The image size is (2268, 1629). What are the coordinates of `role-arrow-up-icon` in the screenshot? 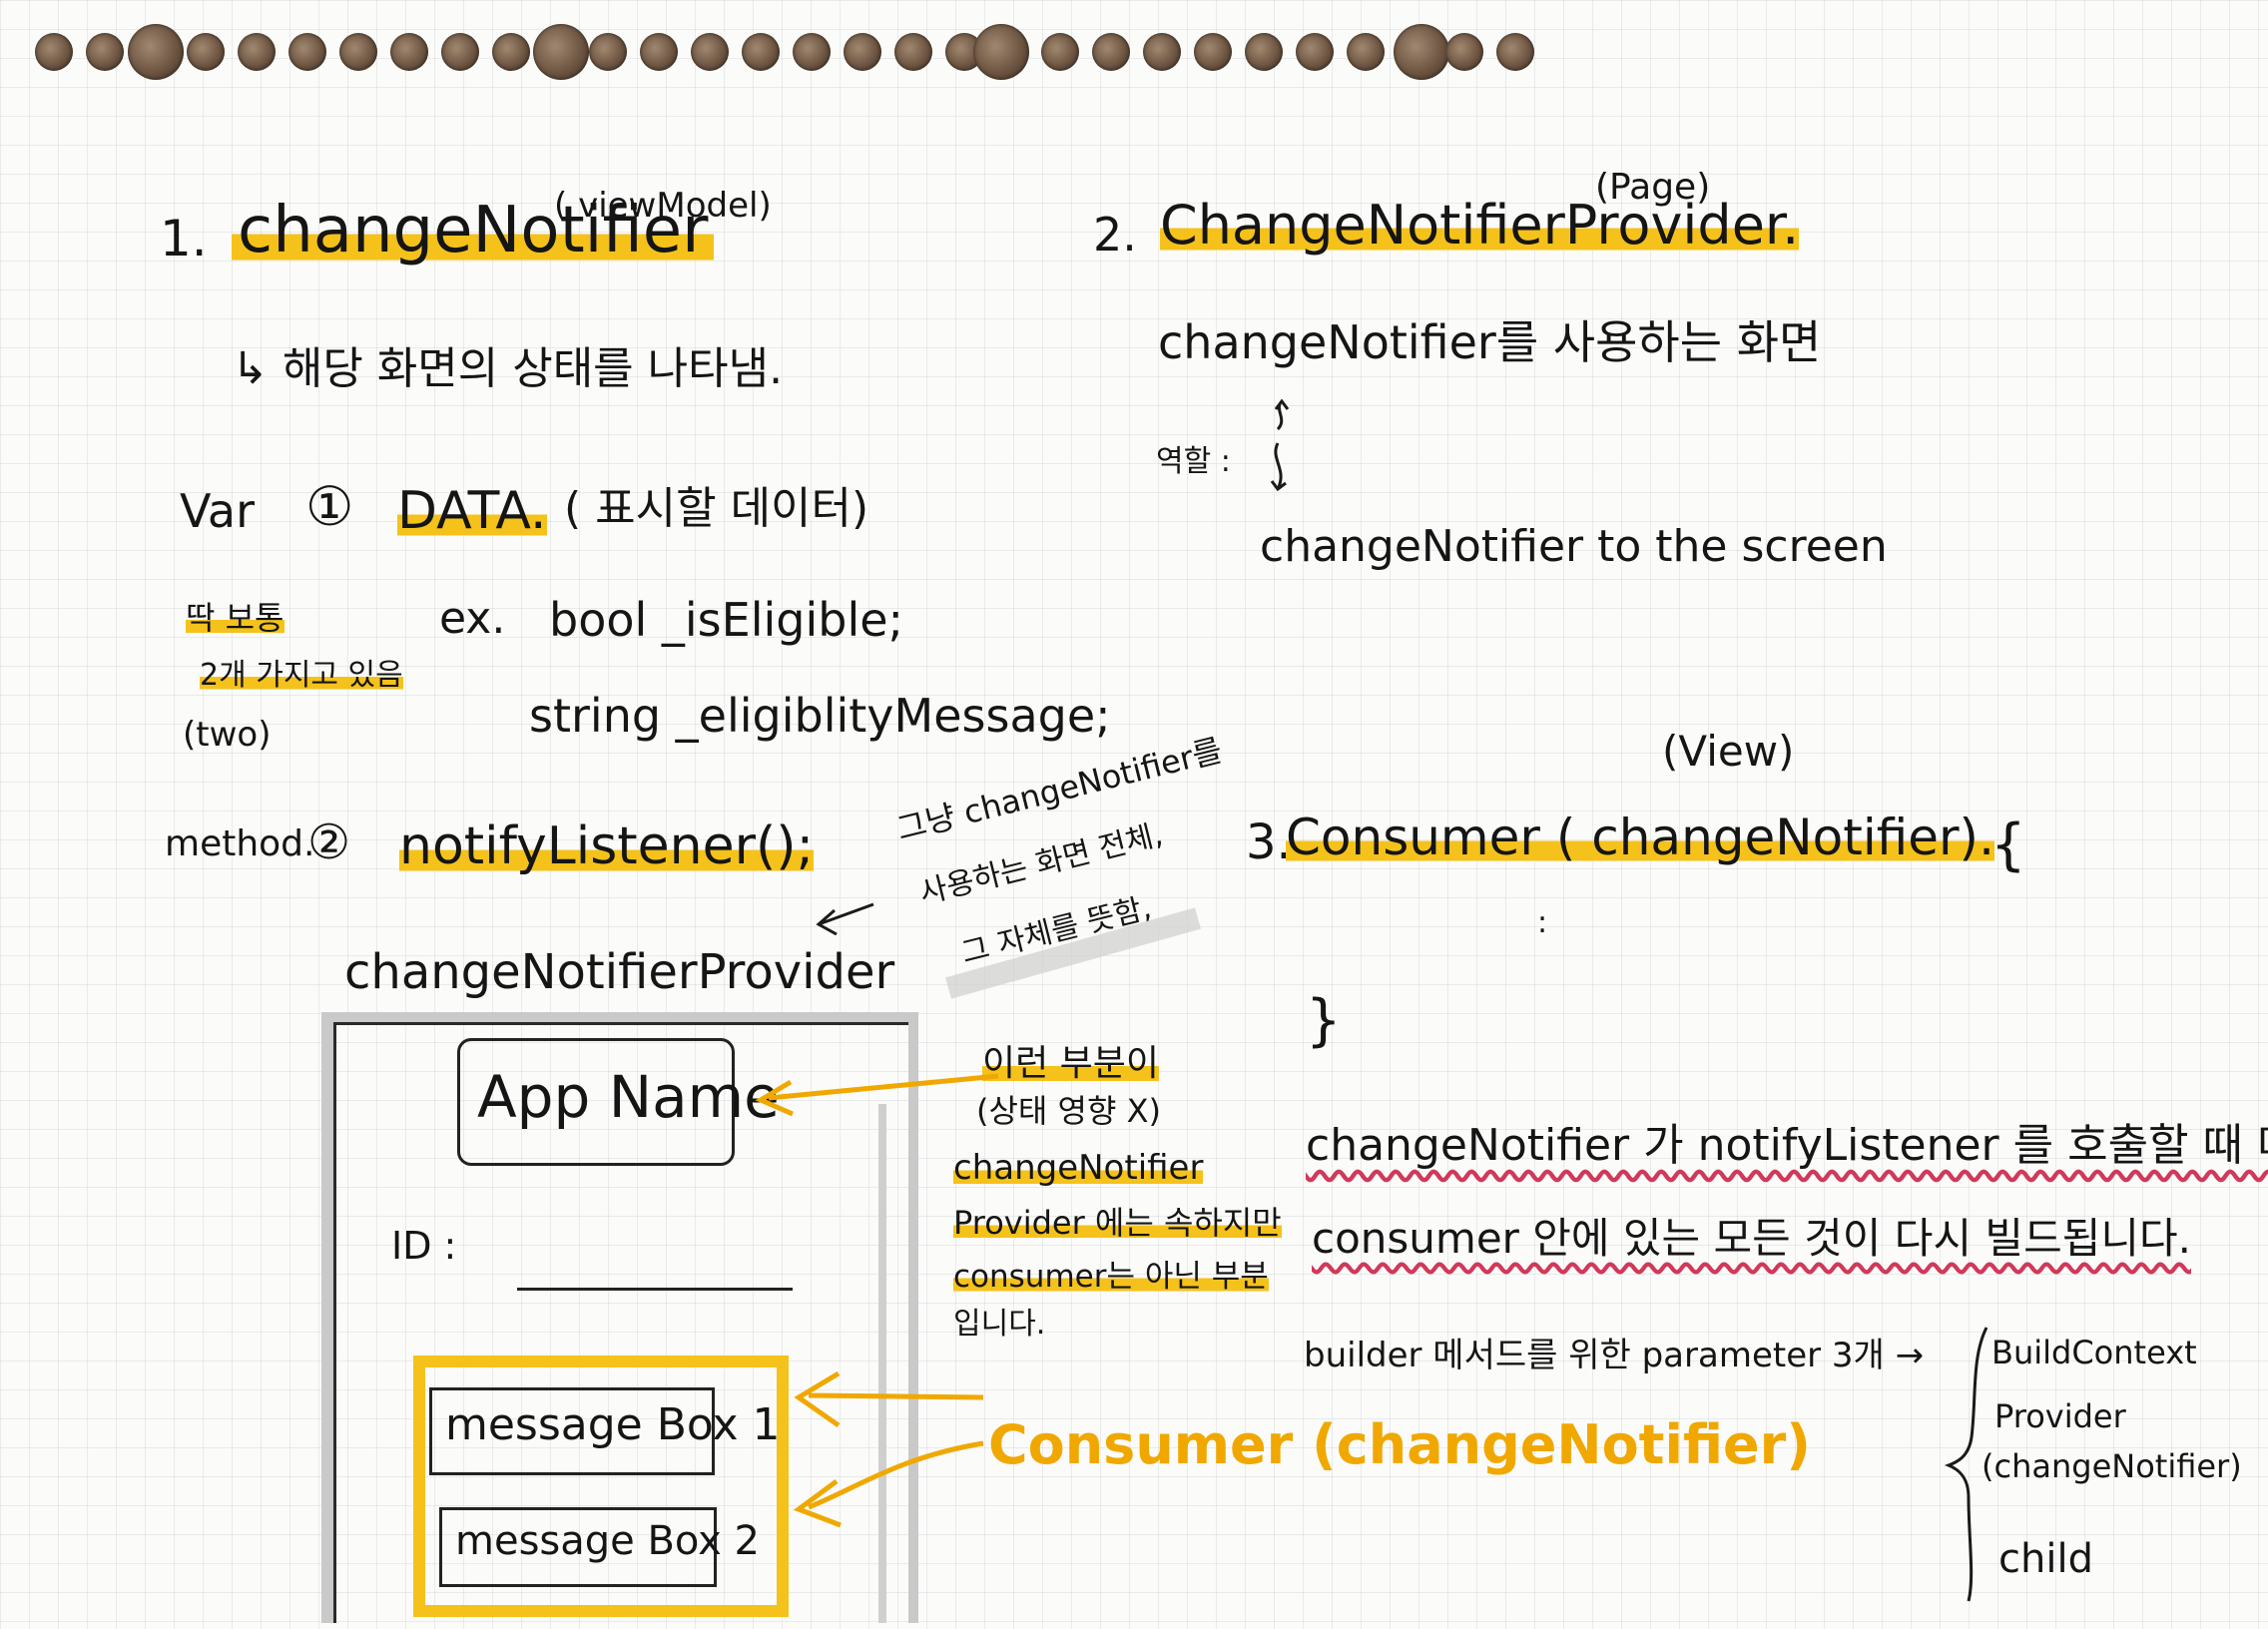 It's located at (1282, 415).